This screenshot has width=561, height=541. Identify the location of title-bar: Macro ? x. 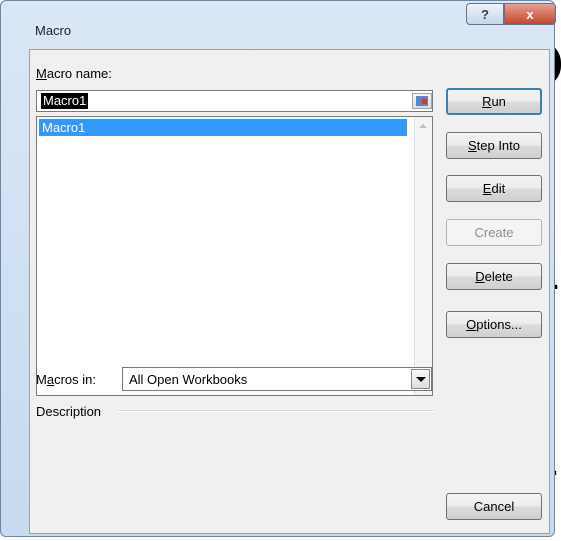
(278, 19).